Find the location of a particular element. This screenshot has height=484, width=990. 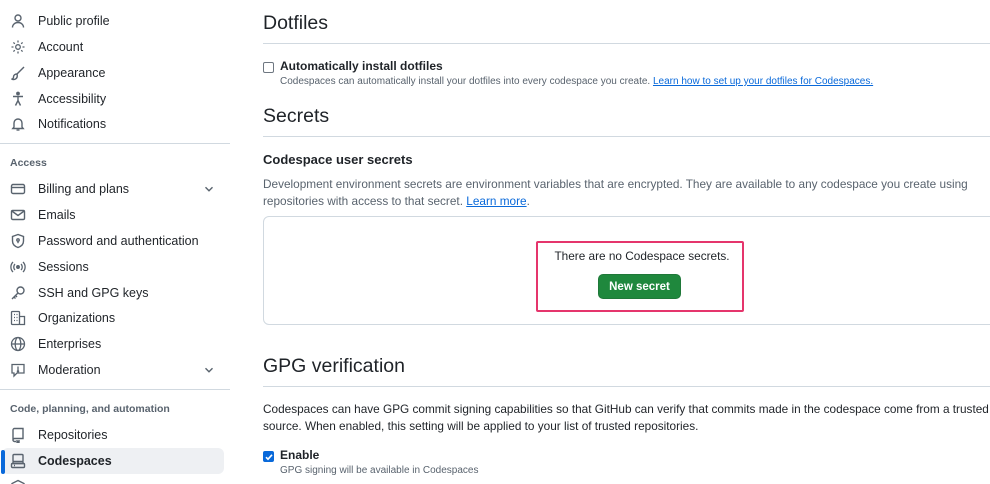

sidebar-item-sessions: Sessions is located at coordinates (113, 267).